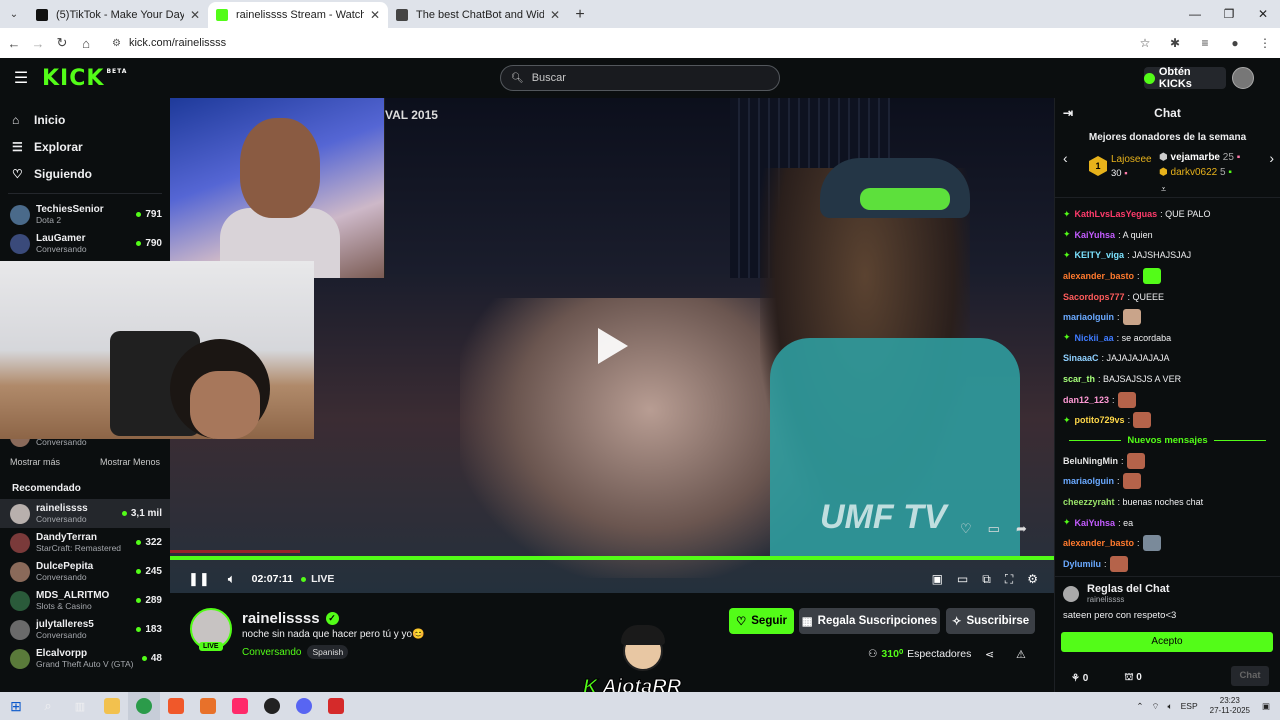 The image size is (1280, 720). Describe the element at coordinates (1090, 461) in the screenshot. I see `chat-username: BeluNingMin` at that location.